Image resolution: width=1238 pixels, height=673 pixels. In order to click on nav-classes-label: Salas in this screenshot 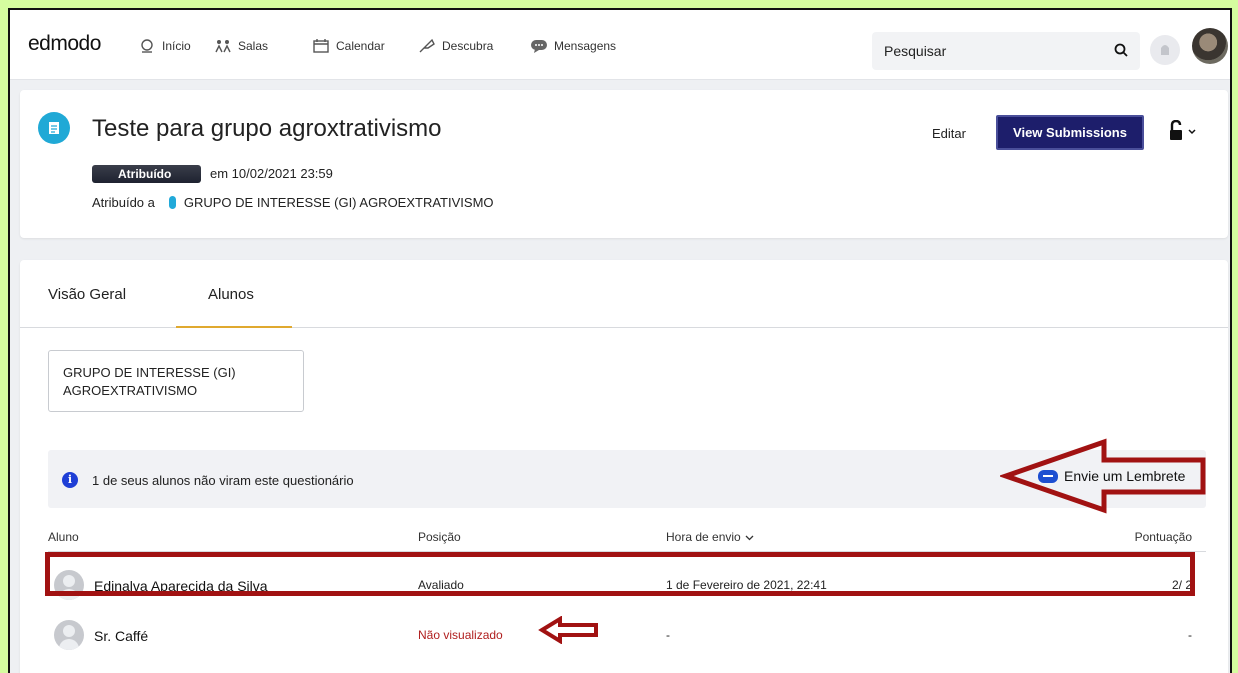, I will do `click(253, 46)`.